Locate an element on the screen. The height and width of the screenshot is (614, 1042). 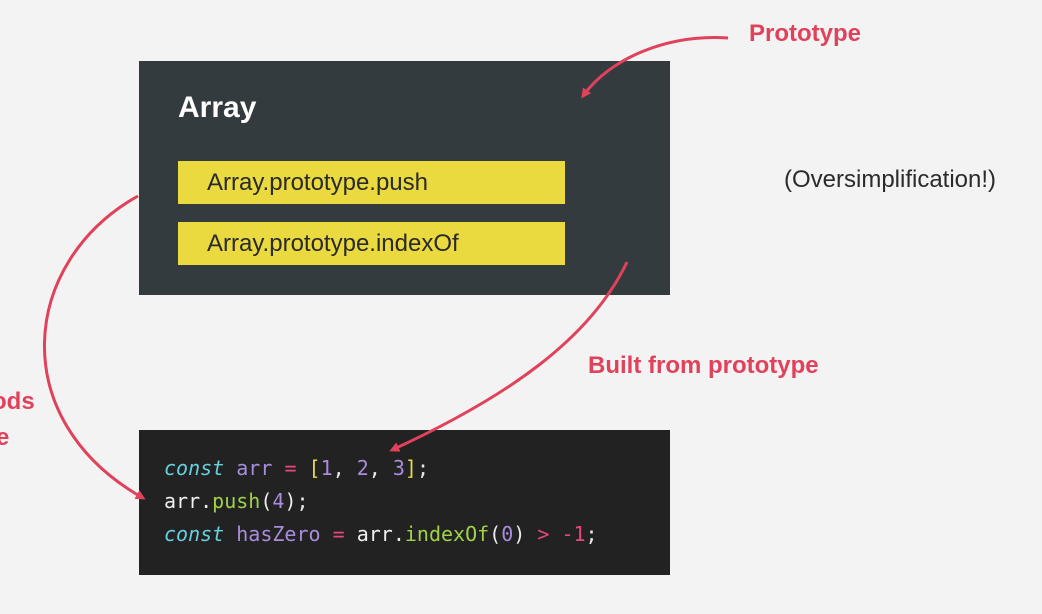
code-token: 0 is located at coordinates (507, 534).